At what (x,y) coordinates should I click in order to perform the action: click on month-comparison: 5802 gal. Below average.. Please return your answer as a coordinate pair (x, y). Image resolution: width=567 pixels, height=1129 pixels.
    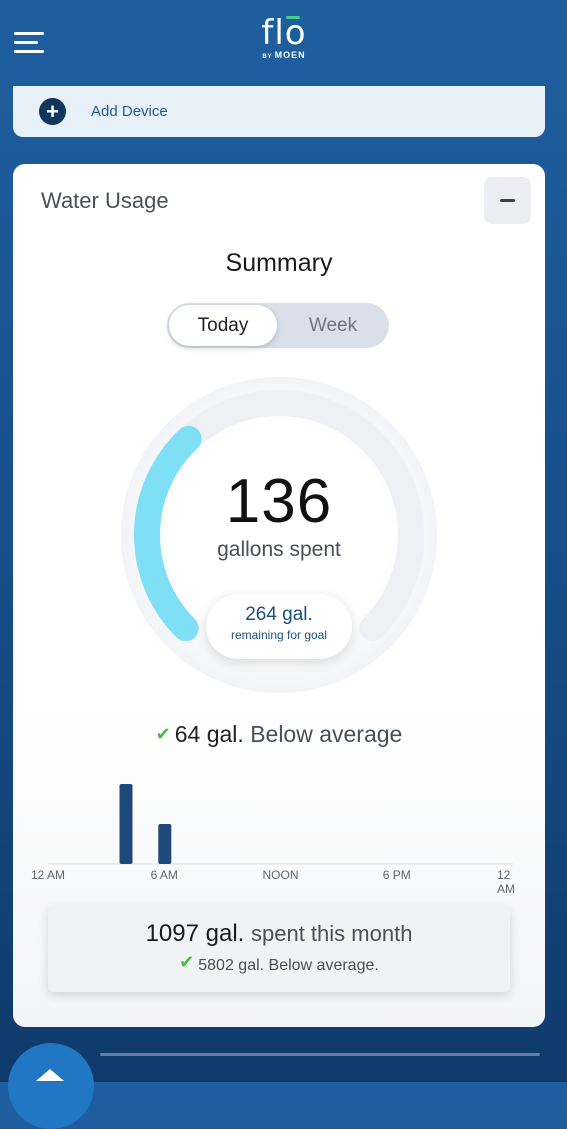
    Looking at the image, I should click on (288, 965).